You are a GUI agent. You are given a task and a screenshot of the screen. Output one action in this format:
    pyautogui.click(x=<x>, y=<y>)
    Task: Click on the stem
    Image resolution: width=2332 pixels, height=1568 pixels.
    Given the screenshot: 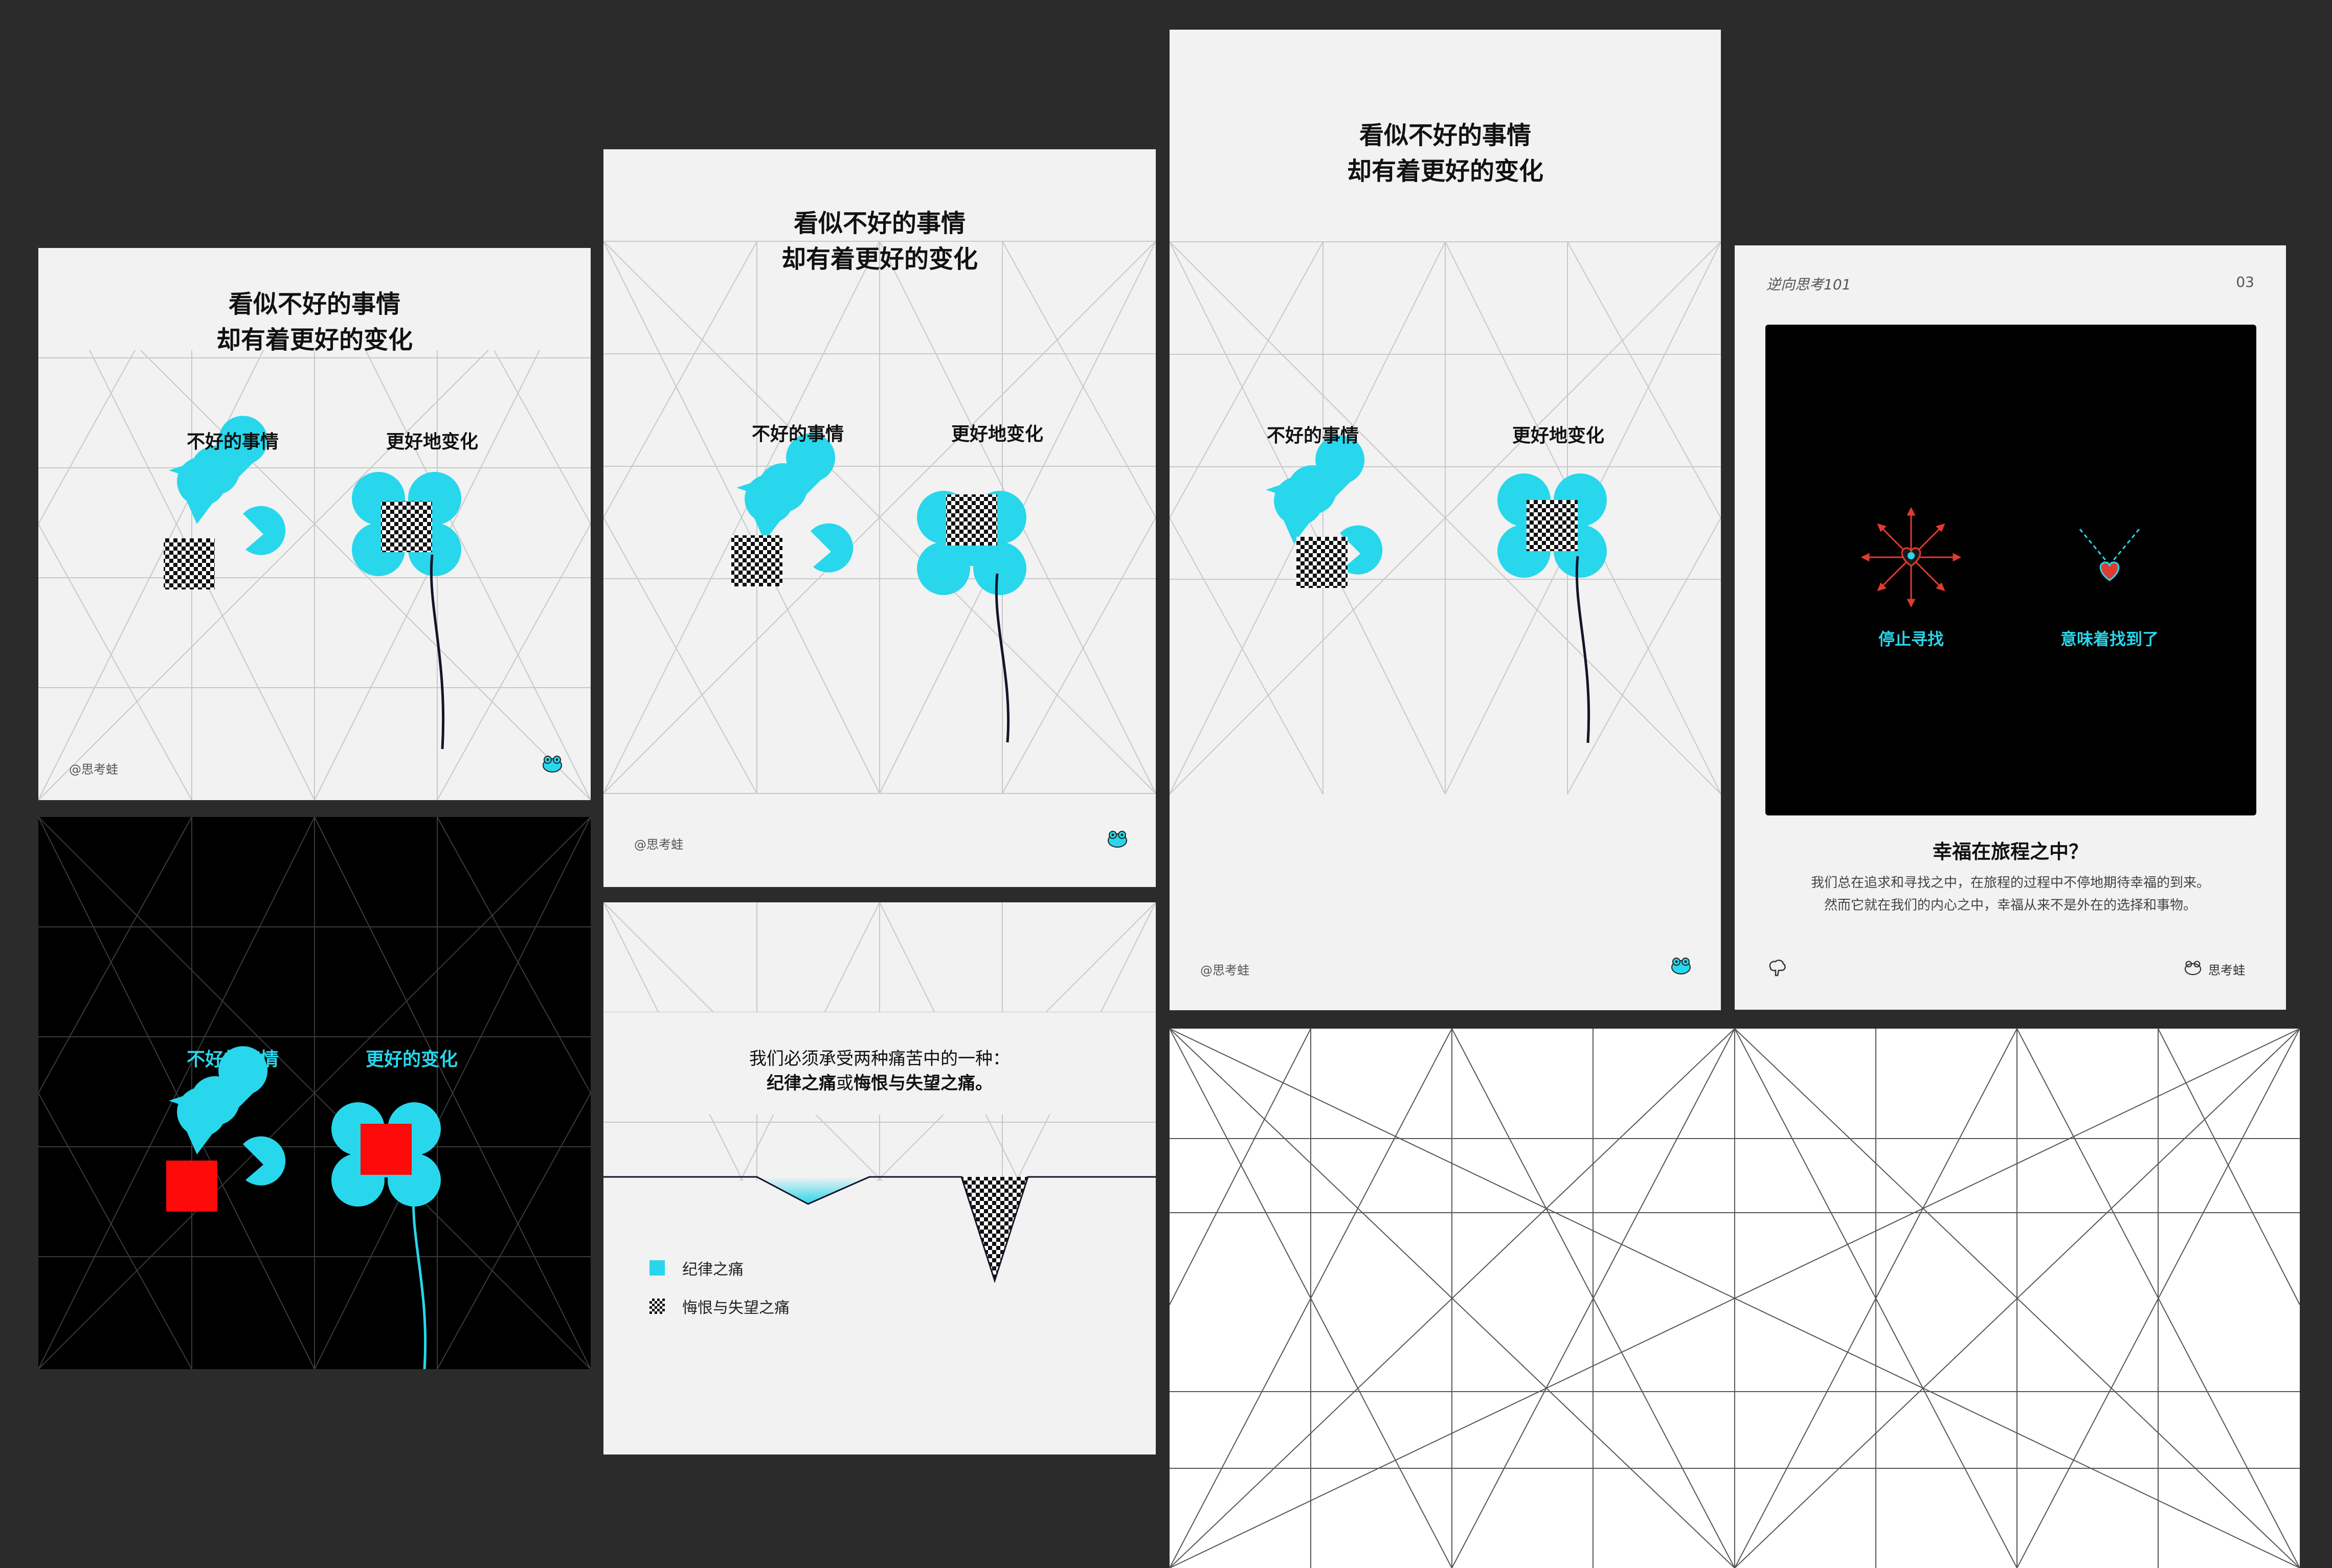 What is the action you would take?
    pyautogui.click(x=420, y=1277)
    